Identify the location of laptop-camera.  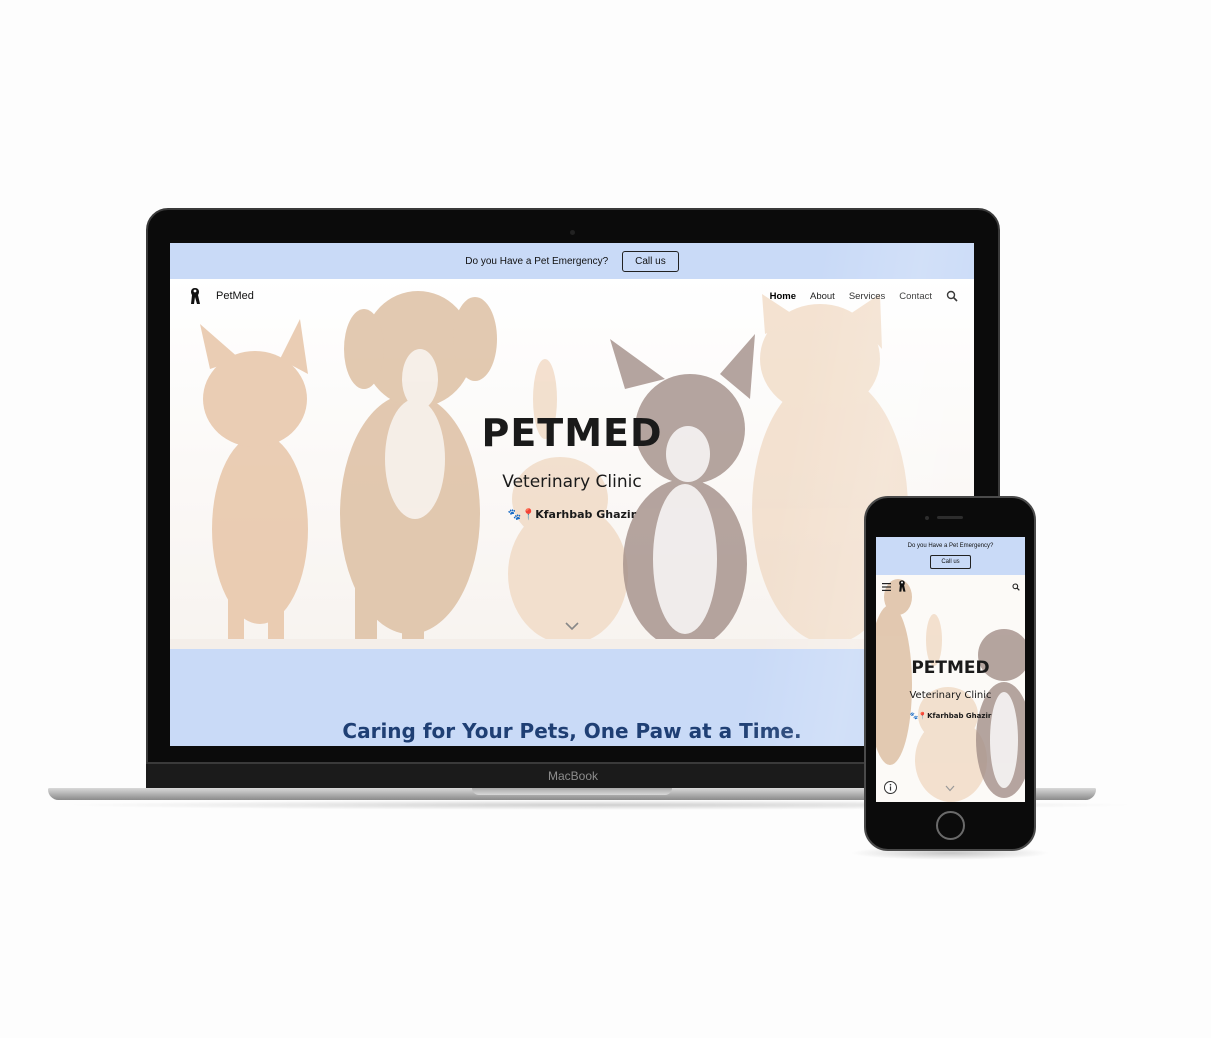
(572, 232).